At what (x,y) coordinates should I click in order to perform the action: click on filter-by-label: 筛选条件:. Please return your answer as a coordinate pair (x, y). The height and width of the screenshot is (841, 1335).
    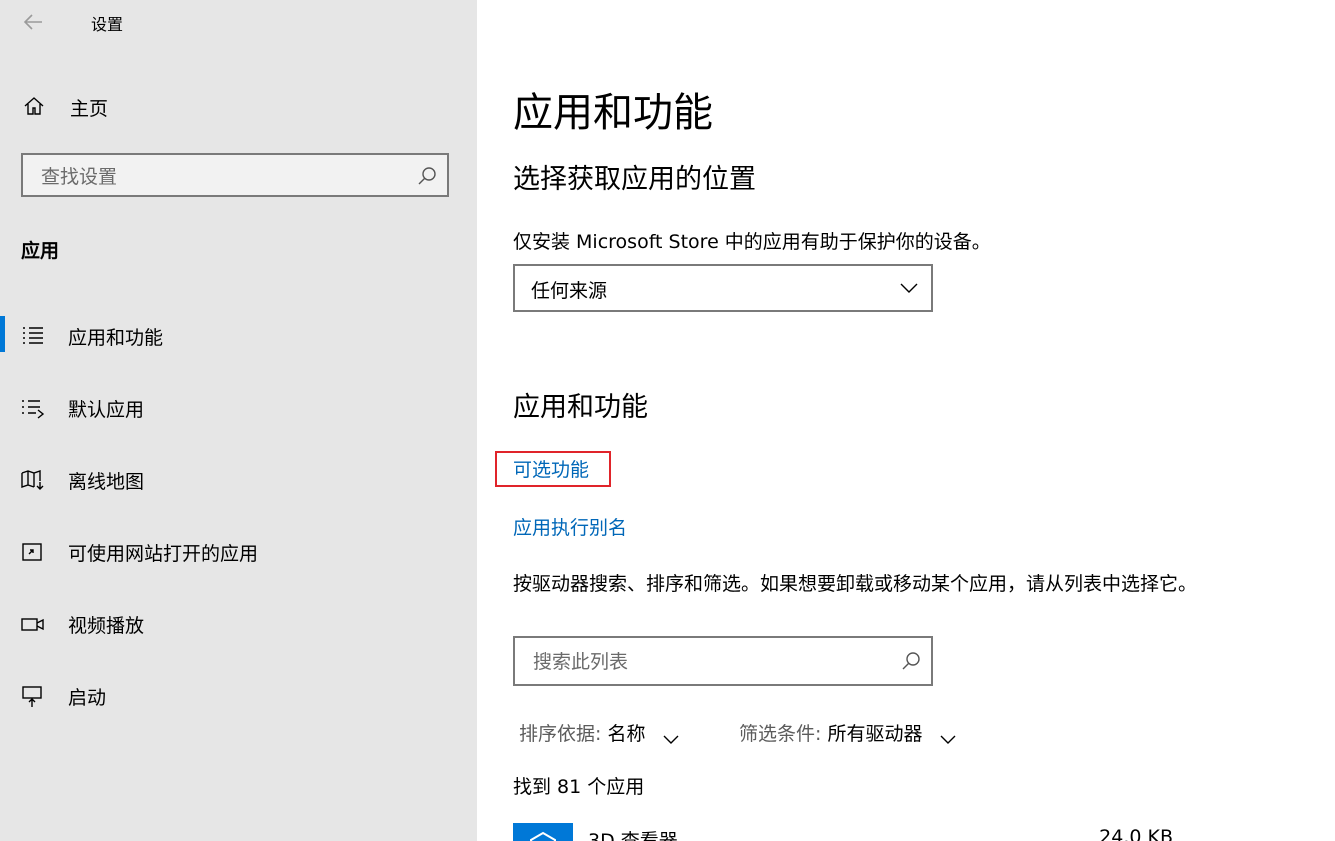
    Looking at the image, I should click on (780, 734).